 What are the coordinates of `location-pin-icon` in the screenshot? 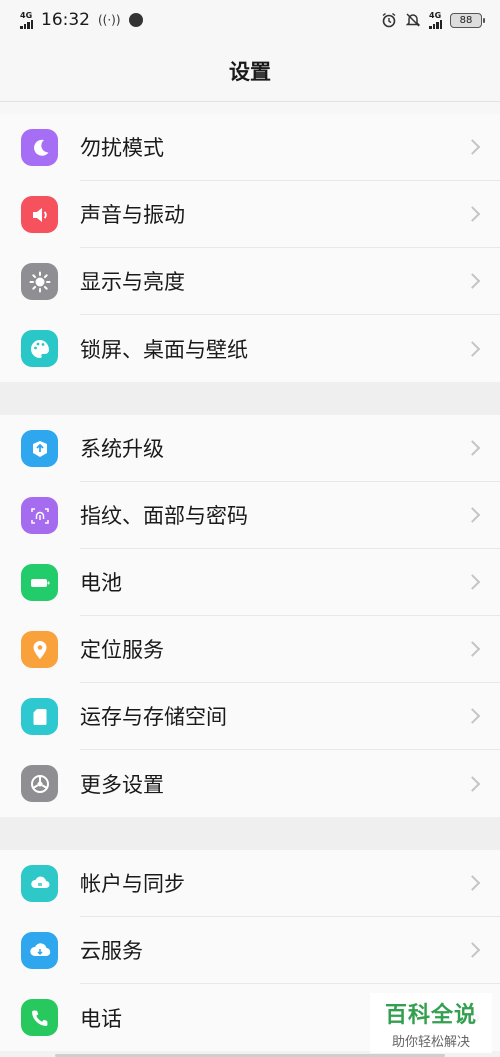 It's located at (39, 649).